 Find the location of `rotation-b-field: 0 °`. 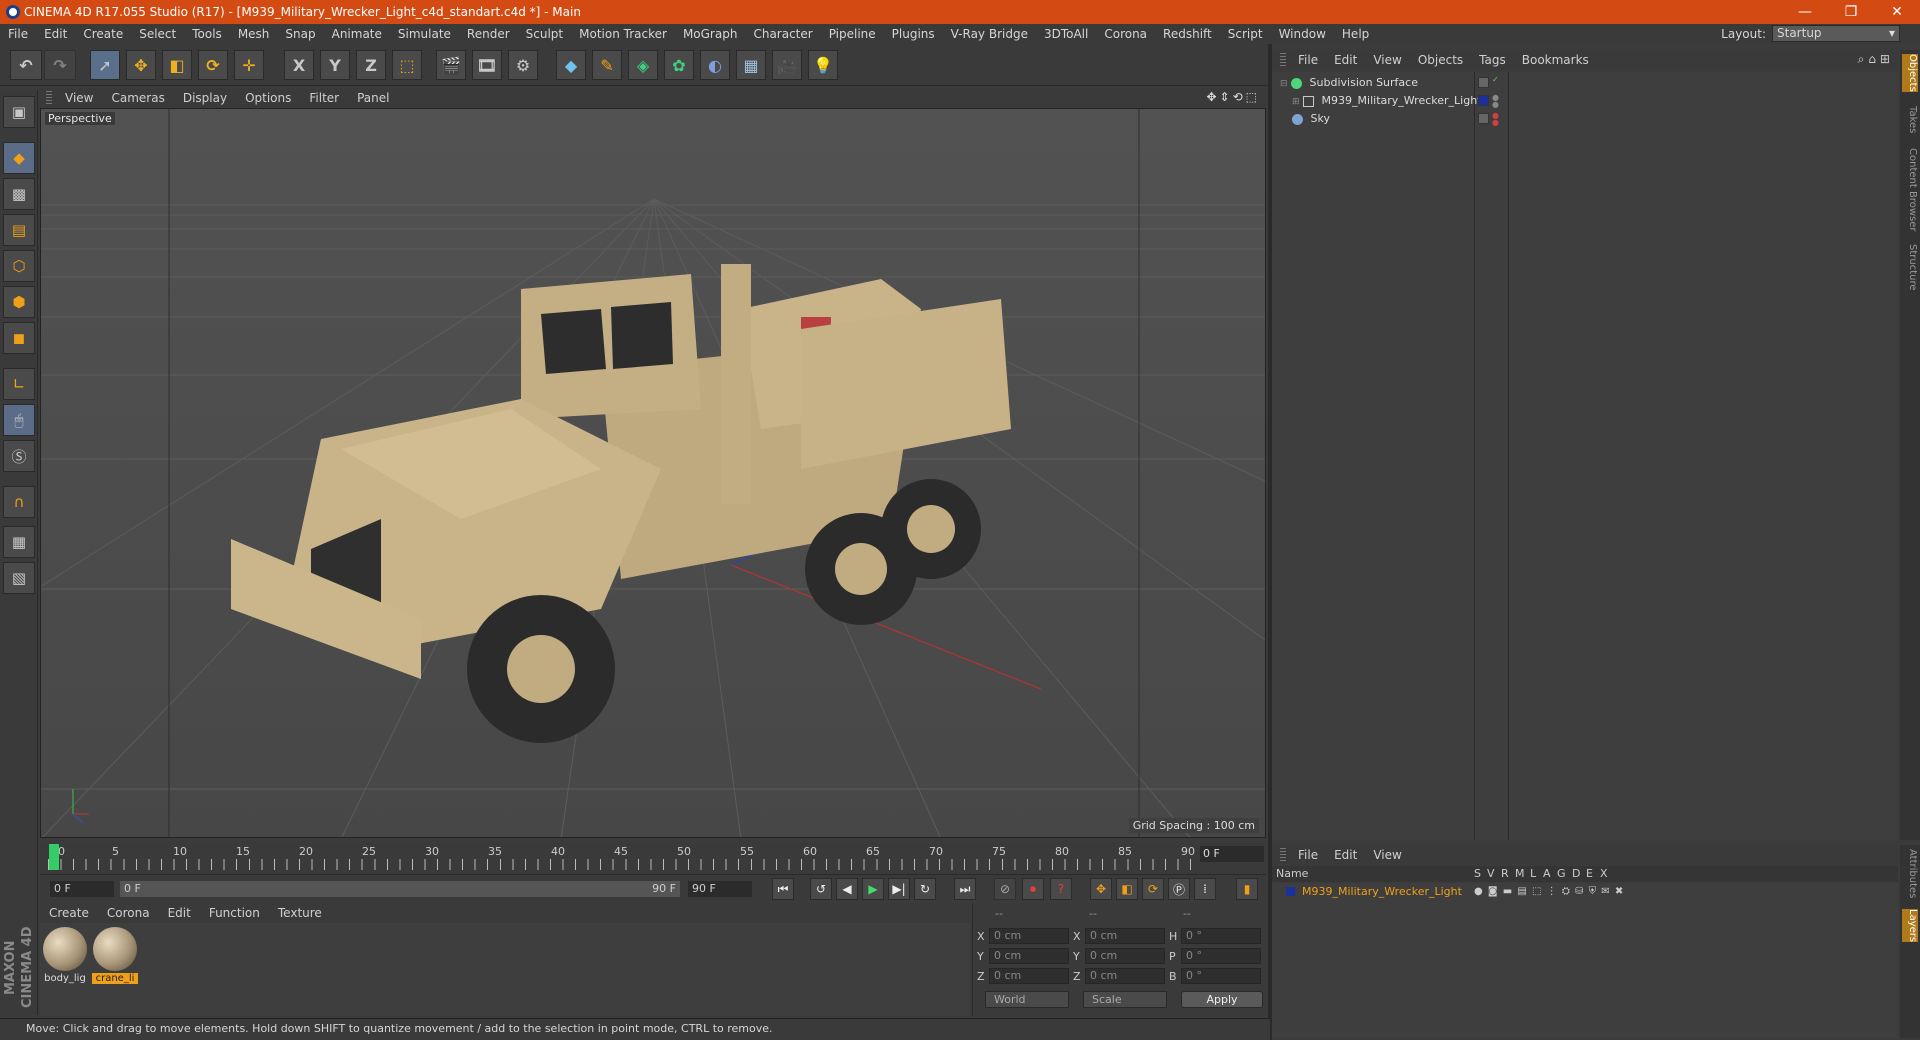

rotation-b-field: 0 ° is located at coordinates (1221, 976).